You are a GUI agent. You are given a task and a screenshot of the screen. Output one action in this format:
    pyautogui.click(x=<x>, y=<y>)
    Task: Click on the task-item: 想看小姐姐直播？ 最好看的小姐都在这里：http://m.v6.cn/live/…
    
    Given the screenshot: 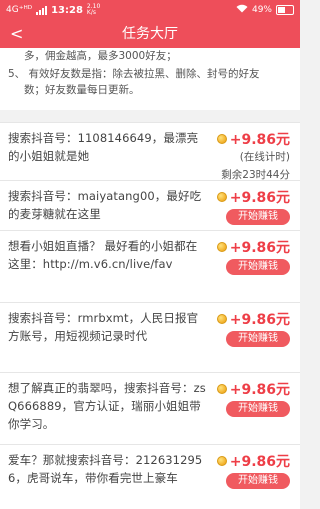 What is the action you would take?
    pyautogui.click(x=150, y=266)
    